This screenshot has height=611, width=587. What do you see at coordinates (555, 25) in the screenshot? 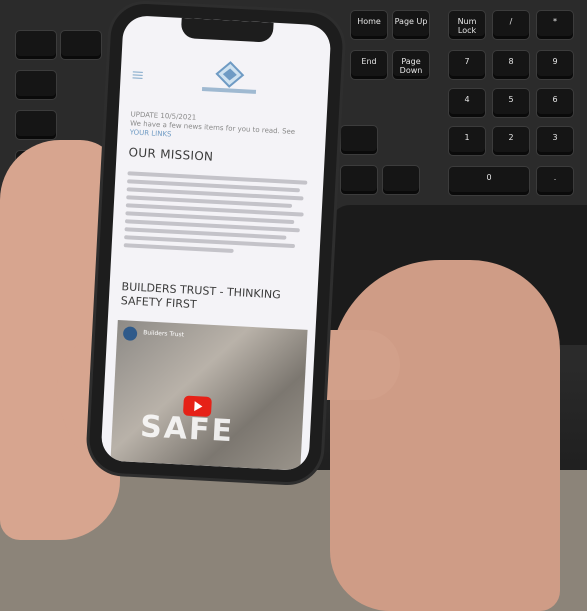
I see `key-multiply: *` at bounding box center [555, 25].